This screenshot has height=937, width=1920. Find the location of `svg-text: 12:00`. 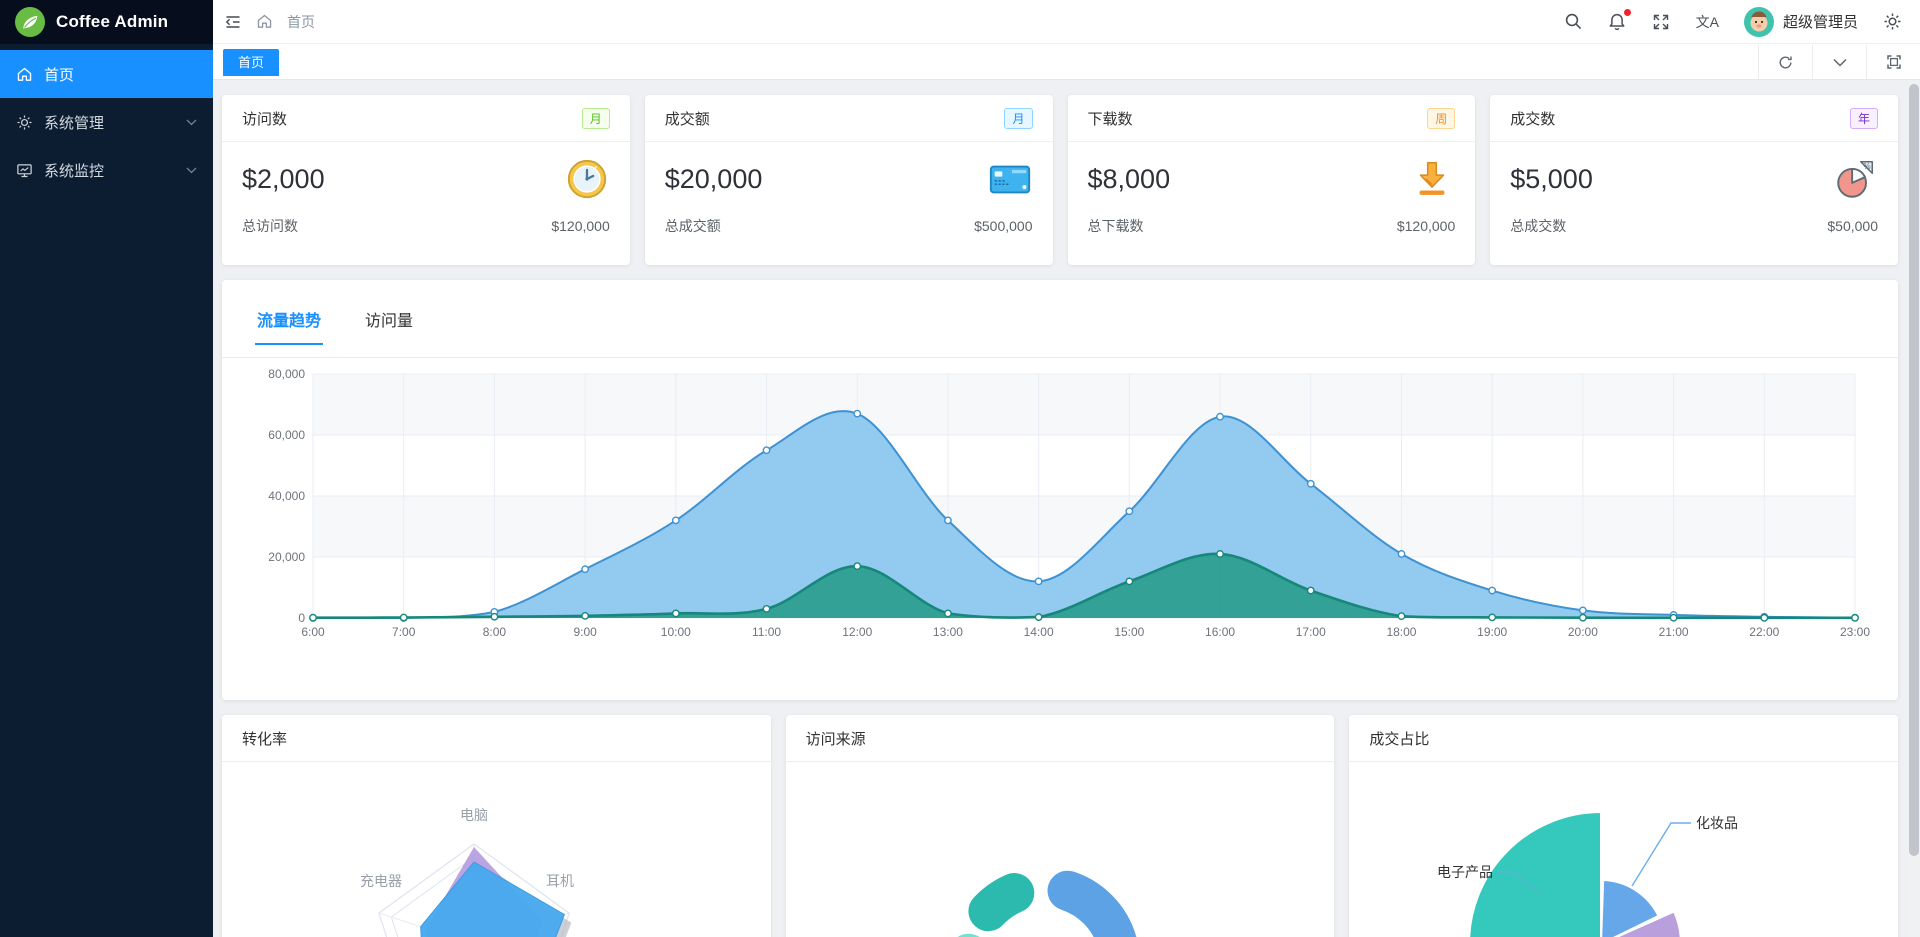

svg-text: 12:00 is located at coordinates (857, 632).